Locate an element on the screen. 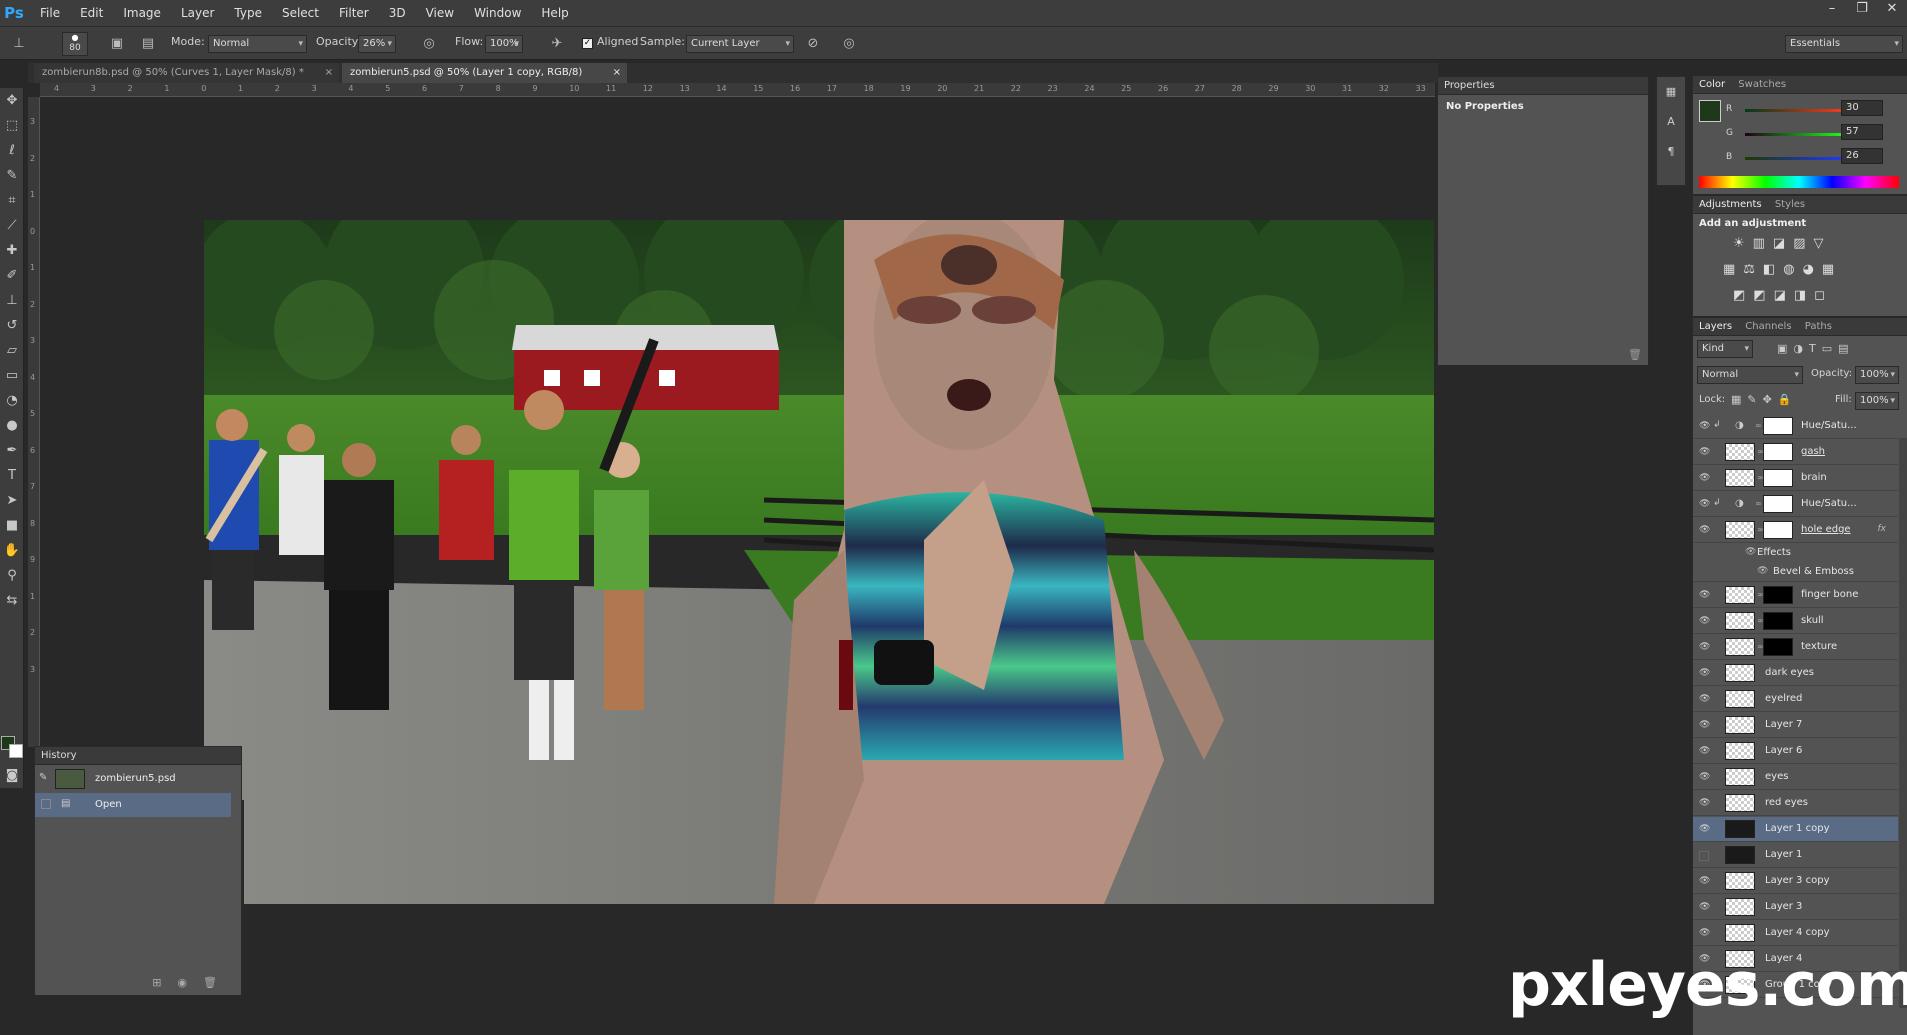 The height and width of the screenshot is (1035, 1907). background-color-swatch is located at coordinates (16, 751).